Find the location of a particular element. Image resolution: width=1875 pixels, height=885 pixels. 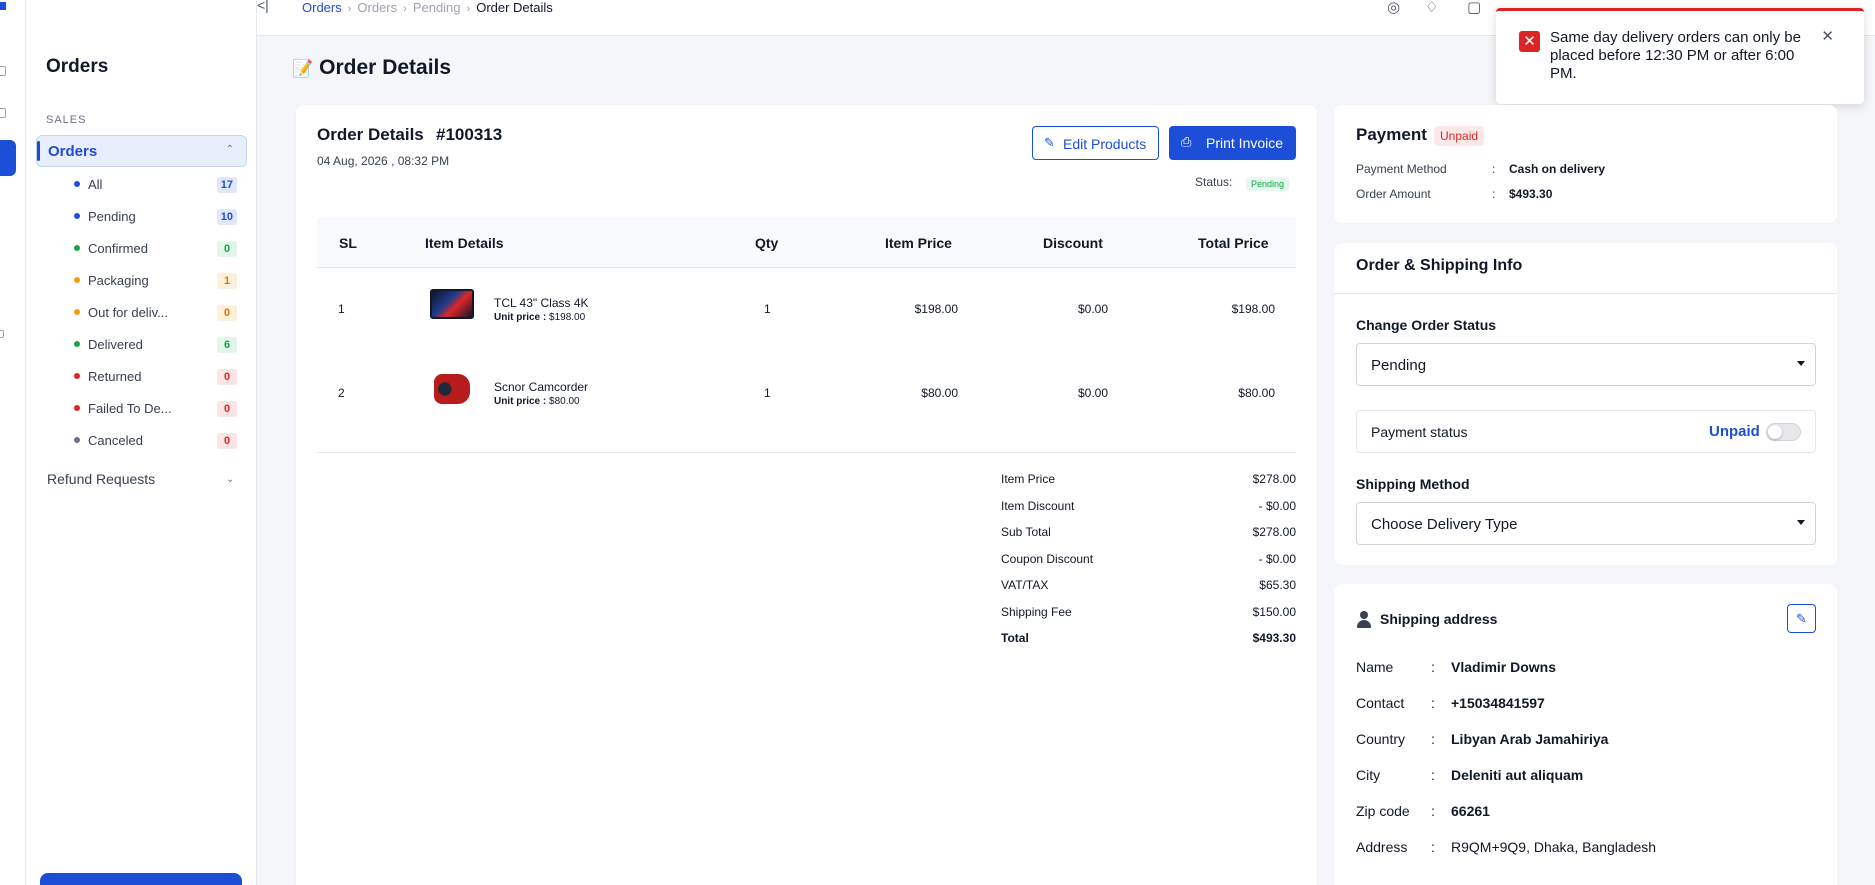

summary-row: Item Price $278.00 is located at coordinates (1148, 481).